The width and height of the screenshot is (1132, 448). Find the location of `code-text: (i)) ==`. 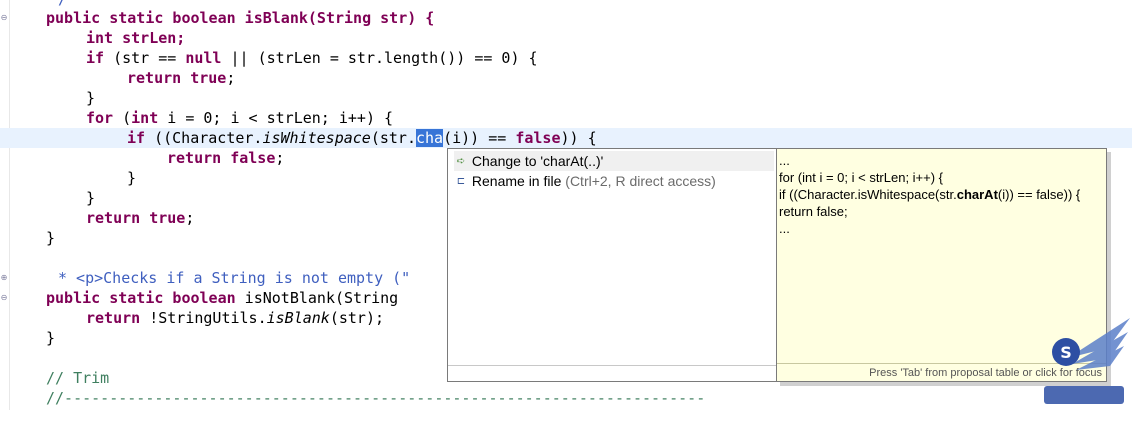

code-text: (i)) == is located at coordinates (479, 138).